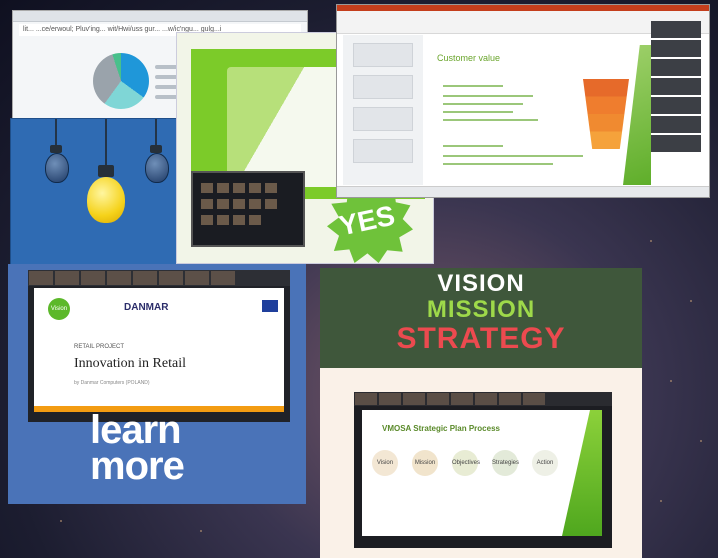 The height and width of the screenshot is (558, 718). I want to click on learn-more-banner: learn more, so click(137, 448).